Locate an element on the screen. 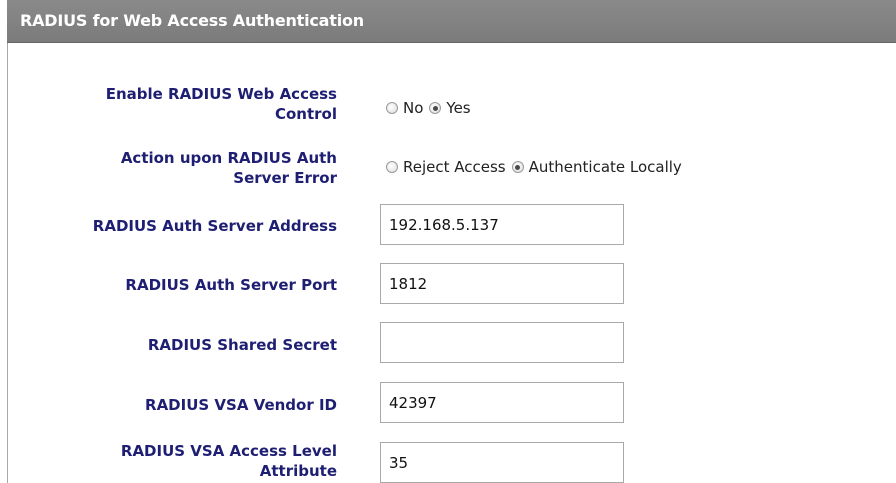 The image size is (896, 483). access-level-attribute-label-line1: RADIUS VSA Access Level is located at coordinates (228, 451).